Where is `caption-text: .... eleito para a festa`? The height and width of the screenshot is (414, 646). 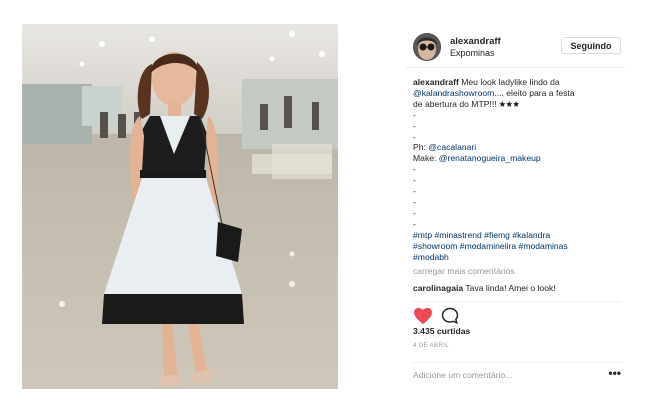 caption-text: .... eleito para a festa is located at coordinates (534, 92).